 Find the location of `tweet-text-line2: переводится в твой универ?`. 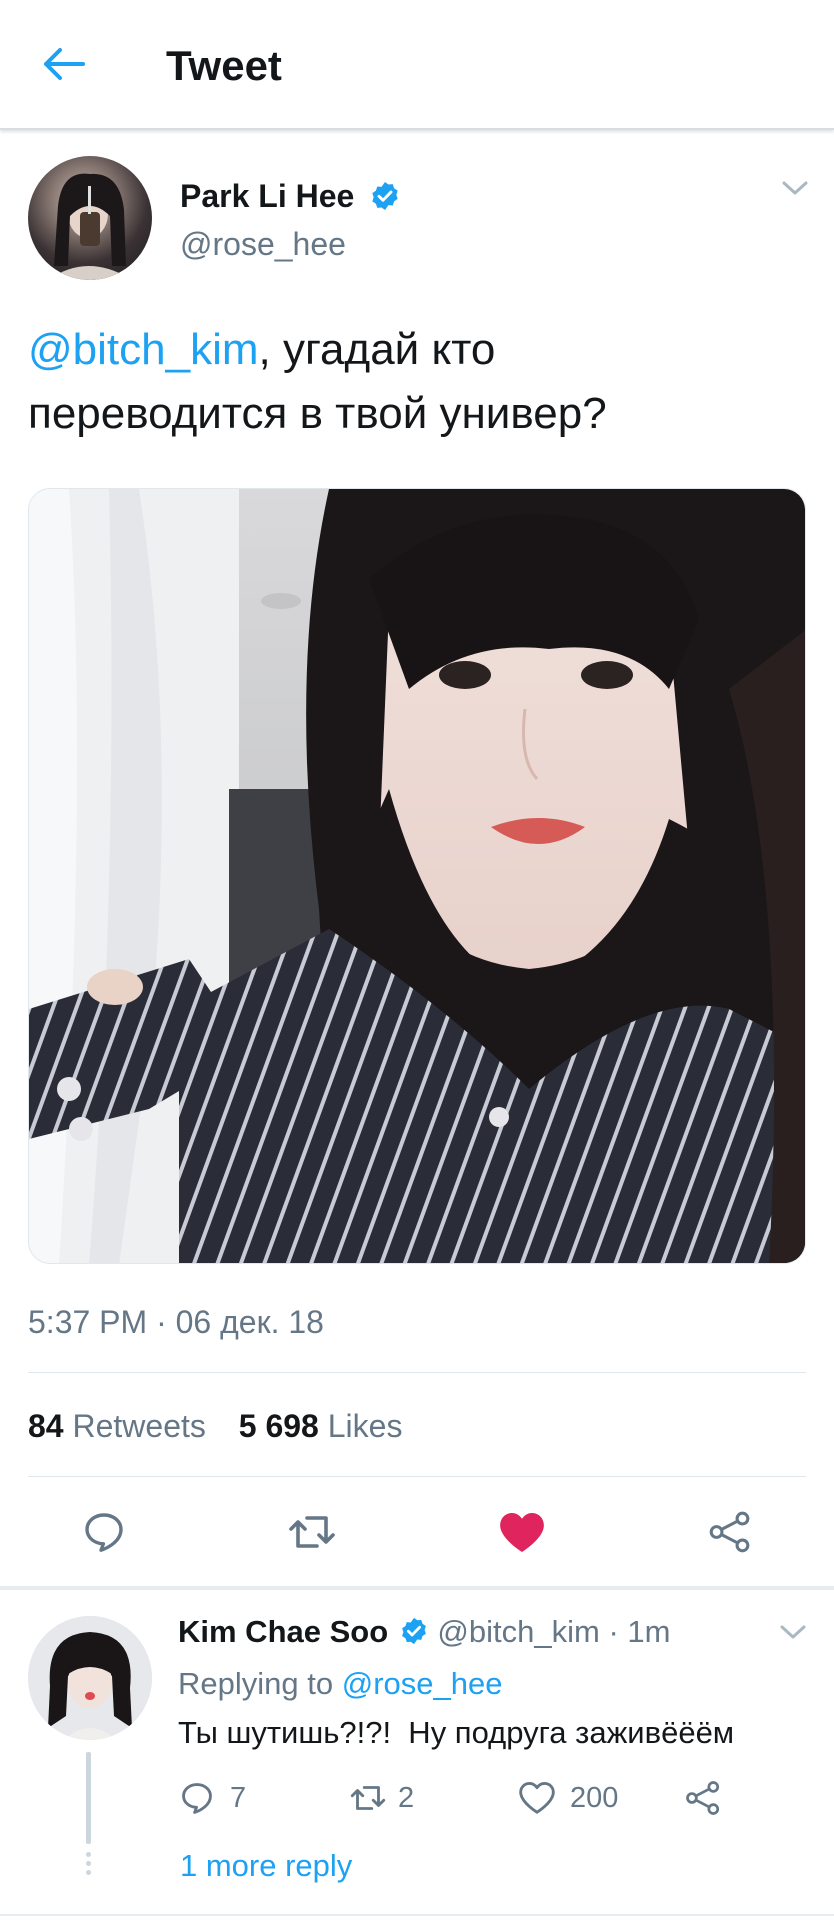

tweet-text-line2: переводится в твой универ? is located at coordinates (317, 413).